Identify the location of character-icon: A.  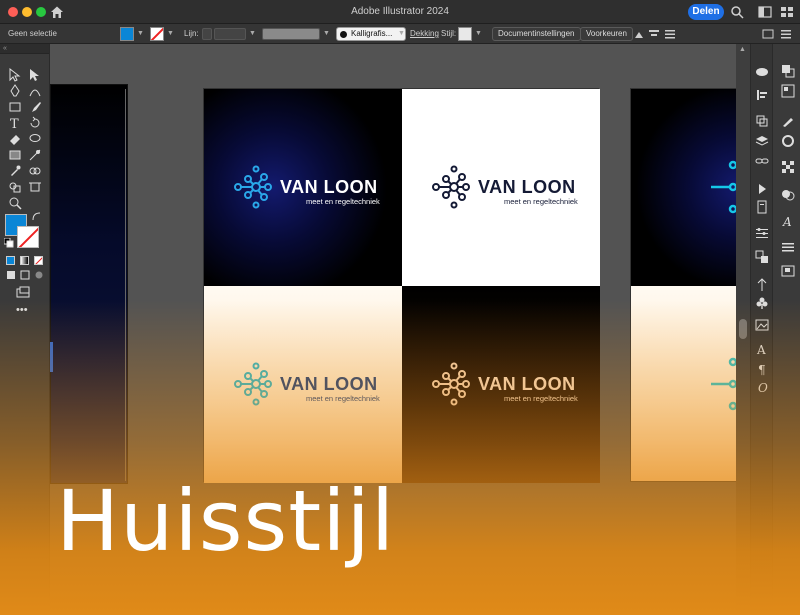
(762, 349).